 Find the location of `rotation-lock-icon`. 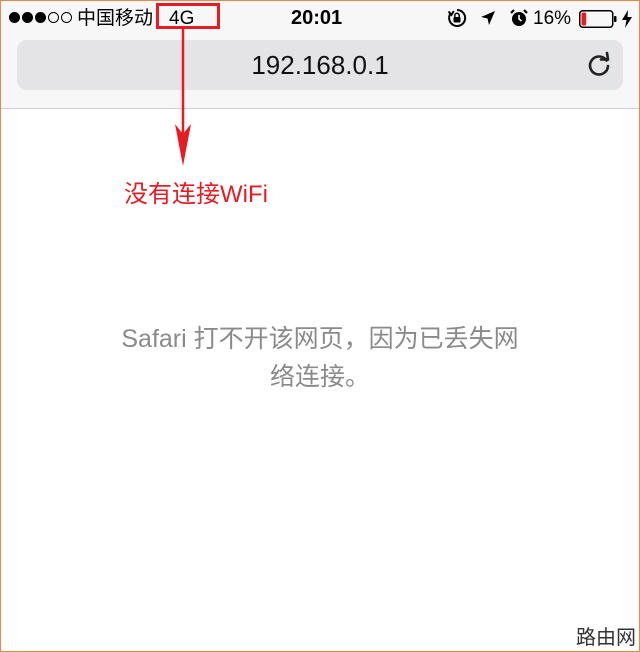

rotation-lock-icon is located at coordinates (457, 17).